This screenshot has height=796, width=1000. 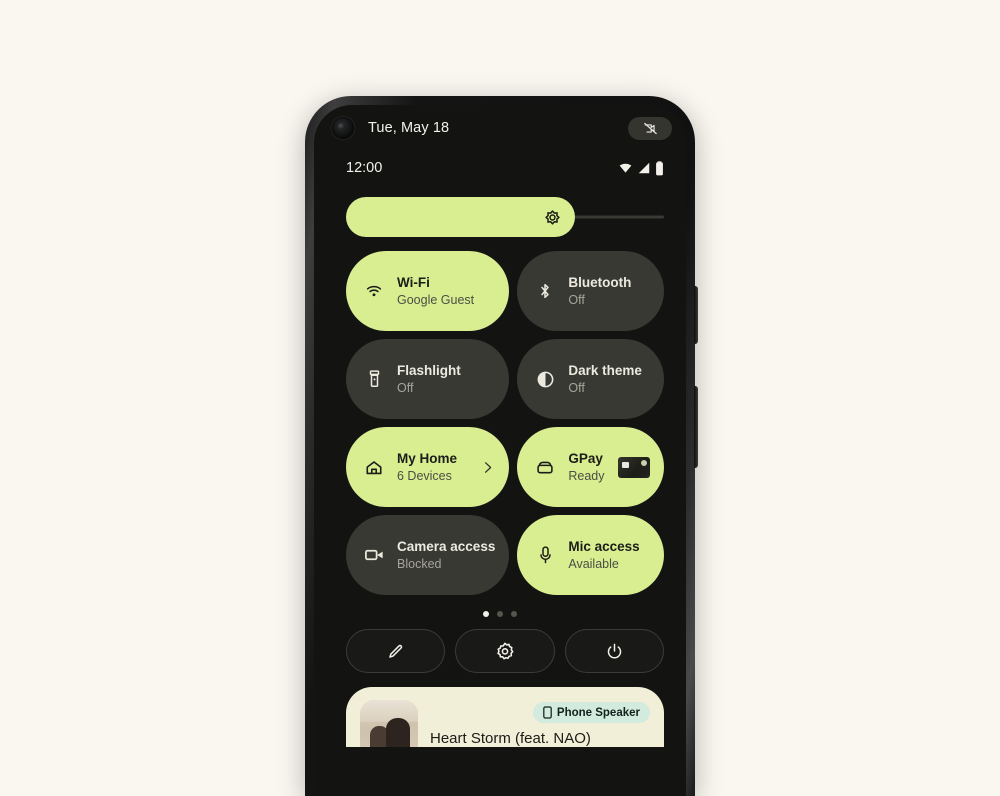 I want to click on power-icon, so click(x=614, y=650).